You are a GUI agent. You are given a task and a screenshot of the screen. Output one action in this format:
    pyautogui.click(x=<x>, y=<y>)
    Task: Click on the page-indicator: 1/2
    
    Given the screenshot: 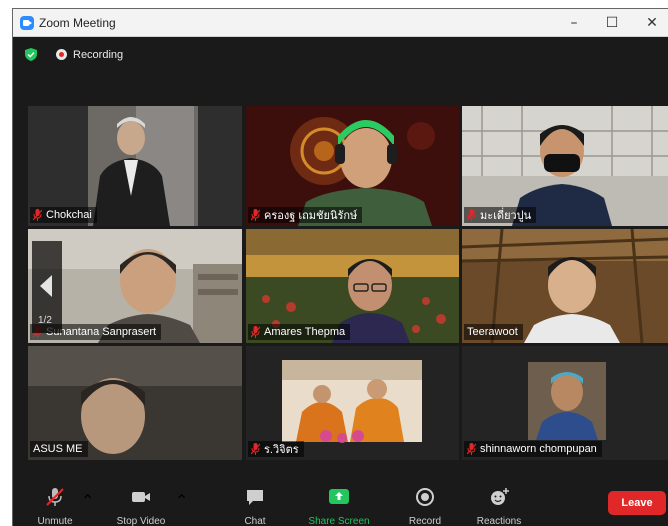 What is the action you would take?
    pyautogui.click(x=45, y=320)
    